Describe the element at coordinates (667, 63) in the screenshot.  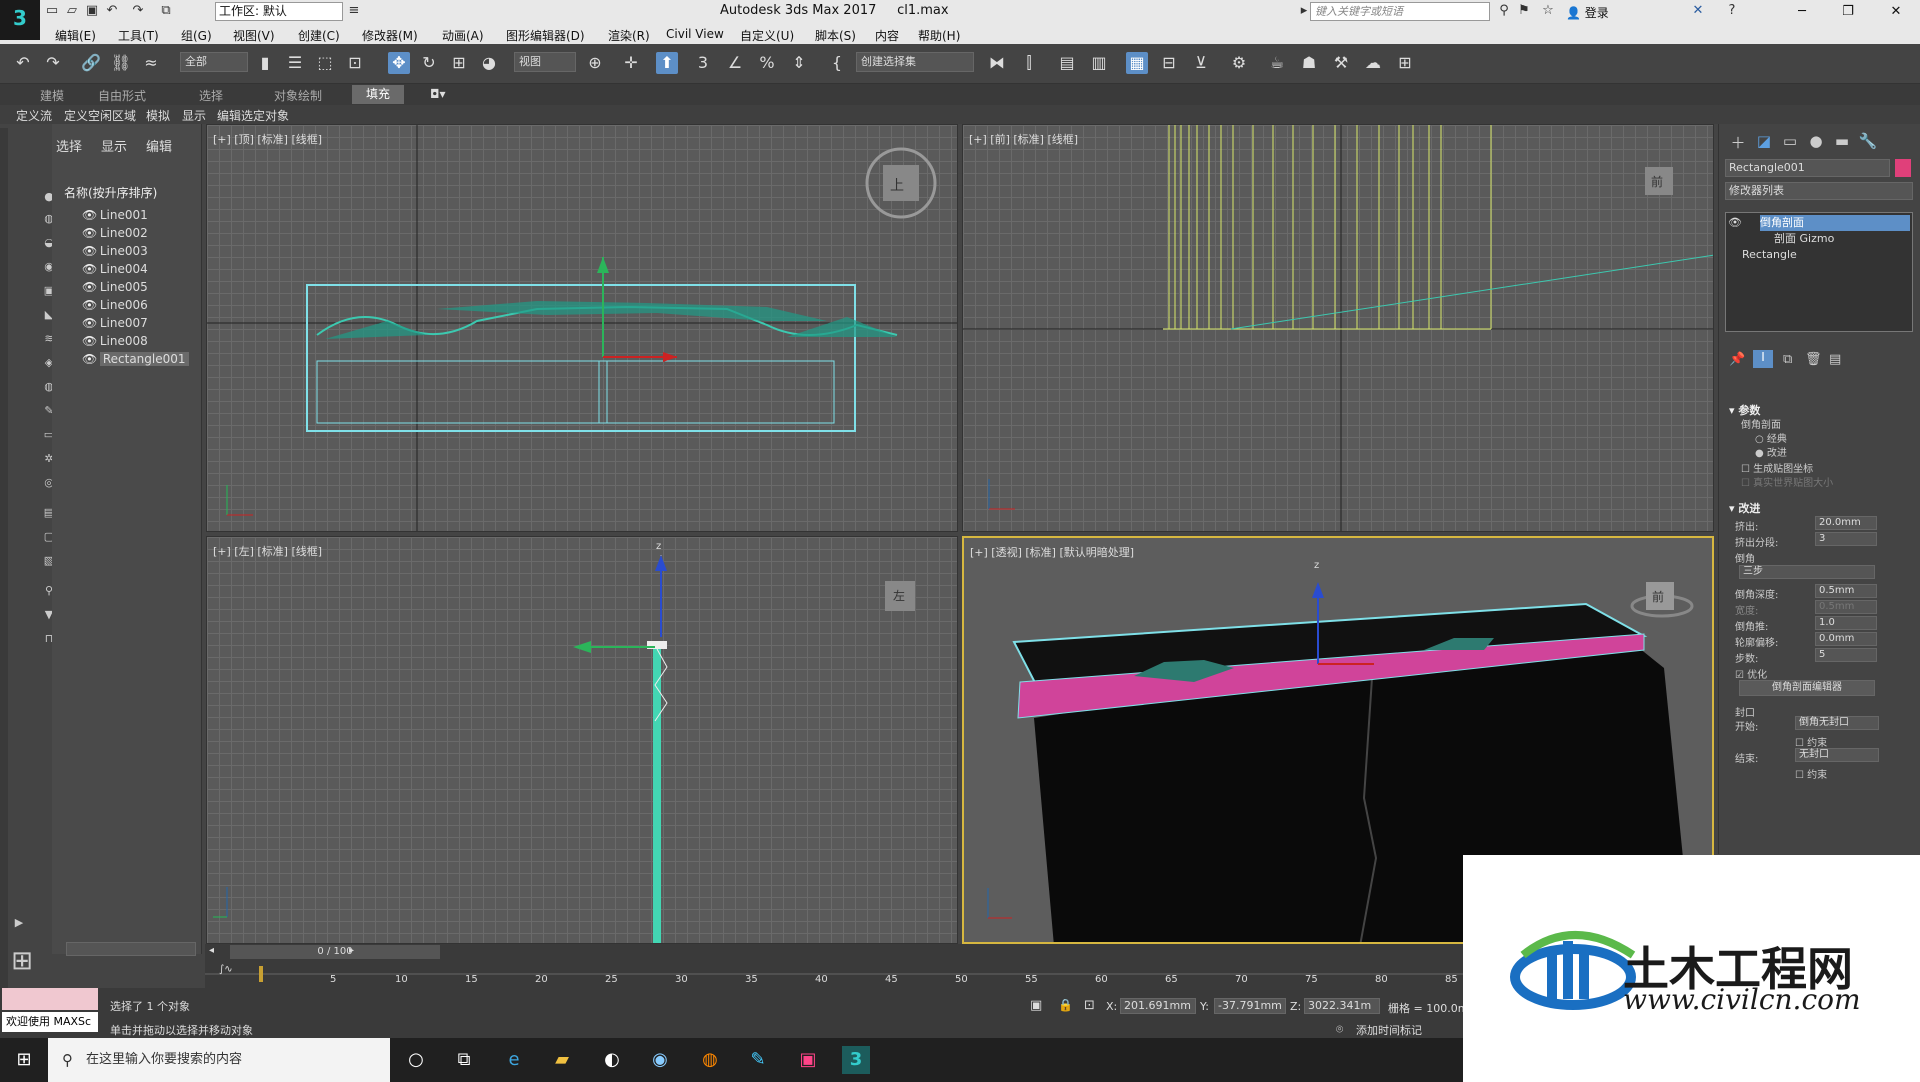
I see `keyboard-shortcut-override-icon: ⬆` at that location.